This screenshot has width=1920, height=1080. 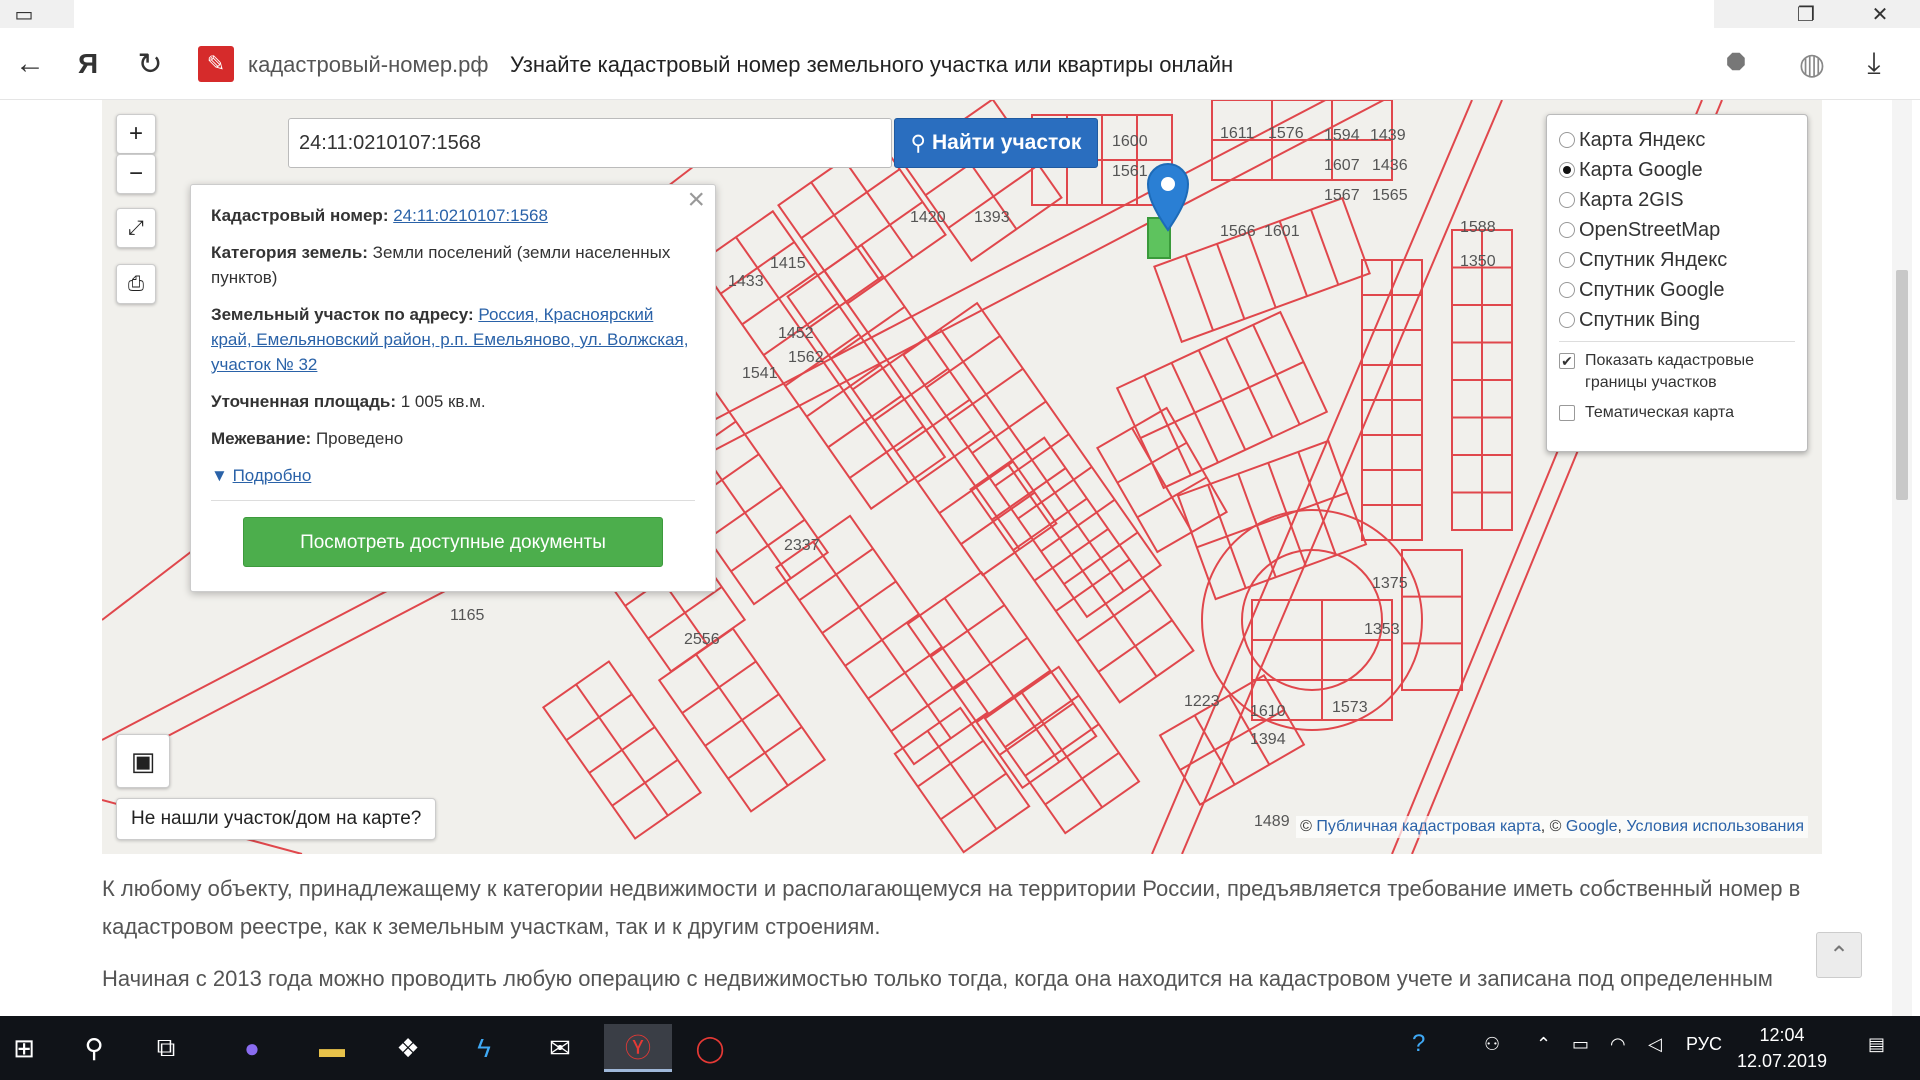 I want to click on page-scrollbar, so click(x=1902, y=558).